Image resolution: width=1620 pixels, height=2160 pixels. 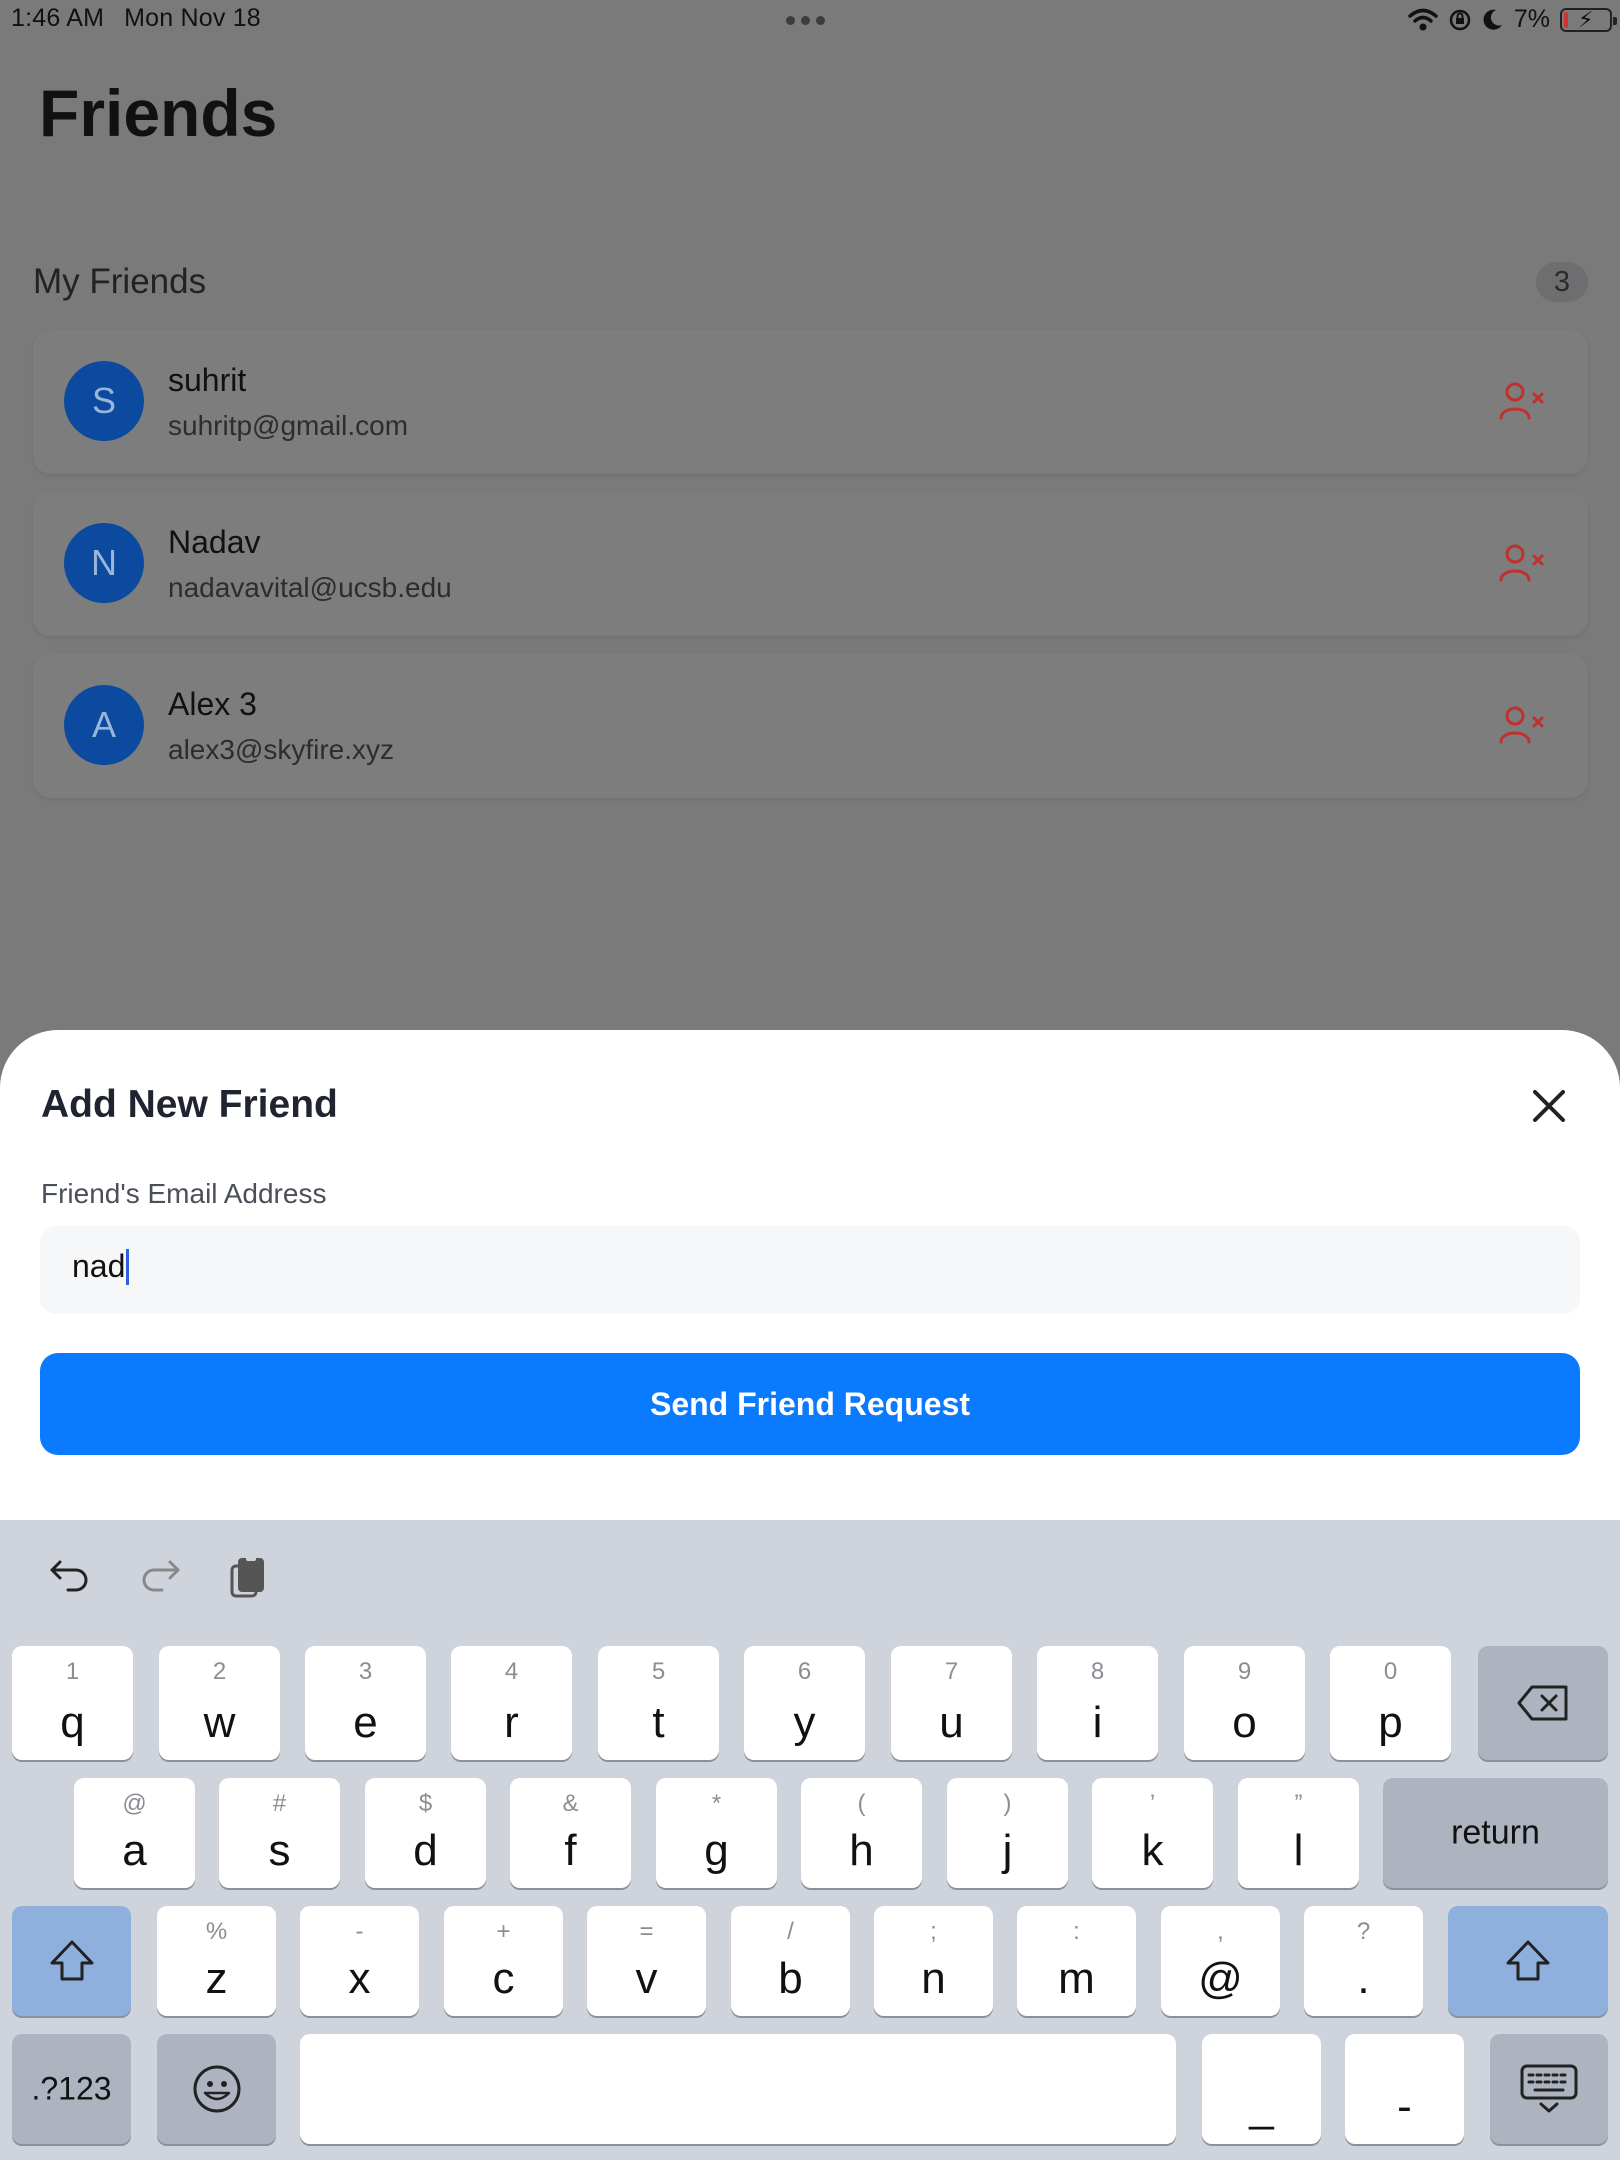 I want to click on key-l: ” l, so click(x=1298, y=1833).